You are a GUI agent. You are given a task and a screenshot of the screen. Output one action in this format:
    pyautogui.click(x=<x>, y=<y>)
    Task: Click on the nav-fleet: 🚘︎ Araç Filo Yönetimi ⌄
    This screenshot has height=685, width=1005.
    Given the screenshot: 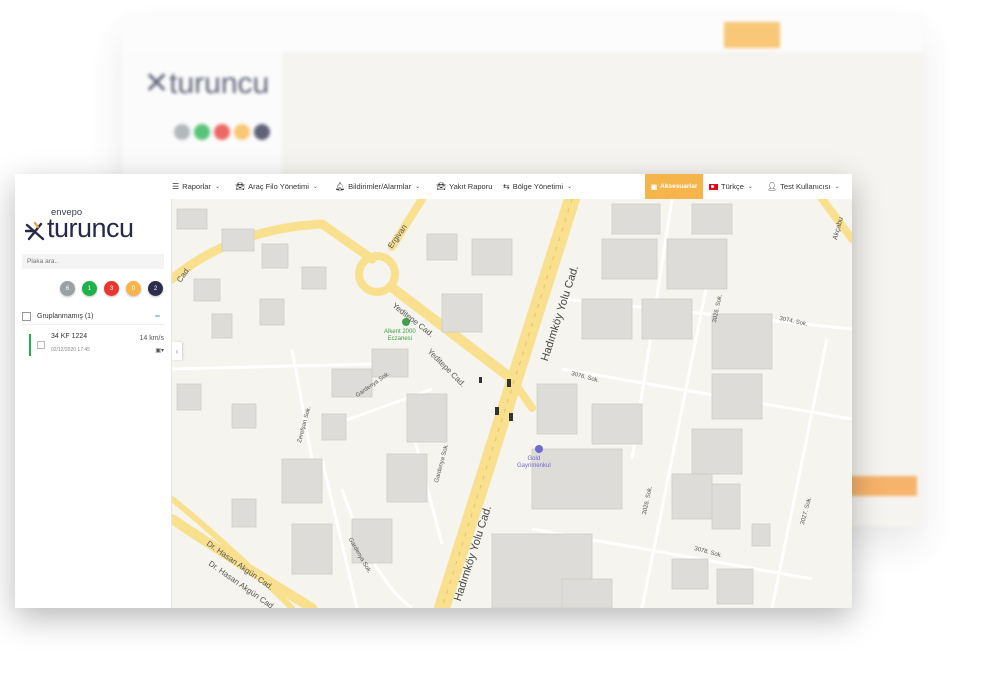 What is the action you would take?
    pyautogui.click(x=276, y=186)
    